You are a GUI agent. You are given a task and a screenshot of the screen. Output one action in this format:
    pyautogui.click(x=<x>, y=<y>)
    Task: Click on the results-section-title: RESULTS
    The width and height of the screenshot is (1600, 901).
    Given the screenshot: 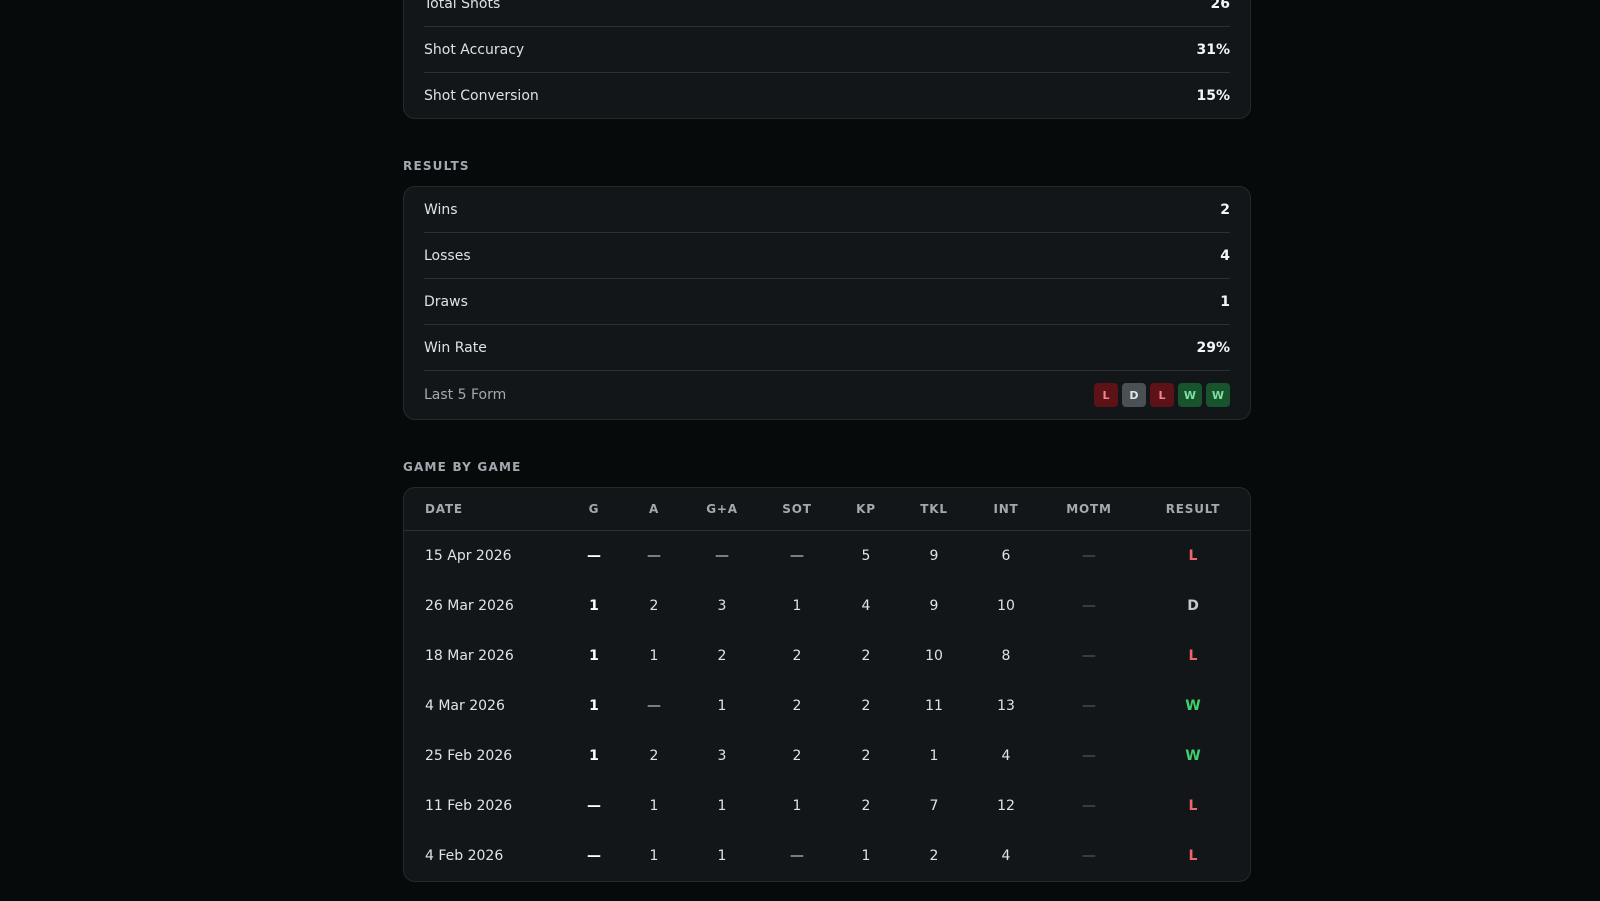 What is the action you would take?
    pyautogui.click(x=436, y=166)
    